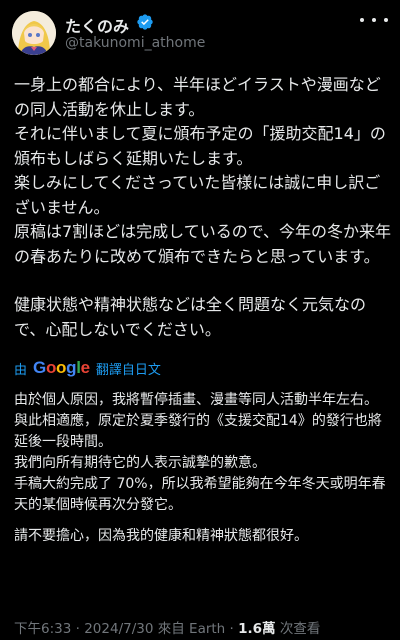  Describe the element at coordinates (145, 22) in the screenshot. I see `verified-badge-icon` at that location.